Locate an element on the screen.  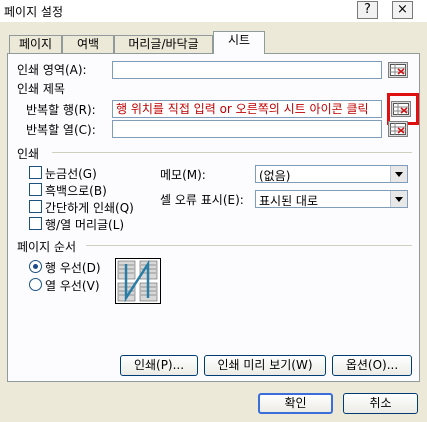
print-titles-heading: 인쇄 제목 is located at coordinates (41, 89).